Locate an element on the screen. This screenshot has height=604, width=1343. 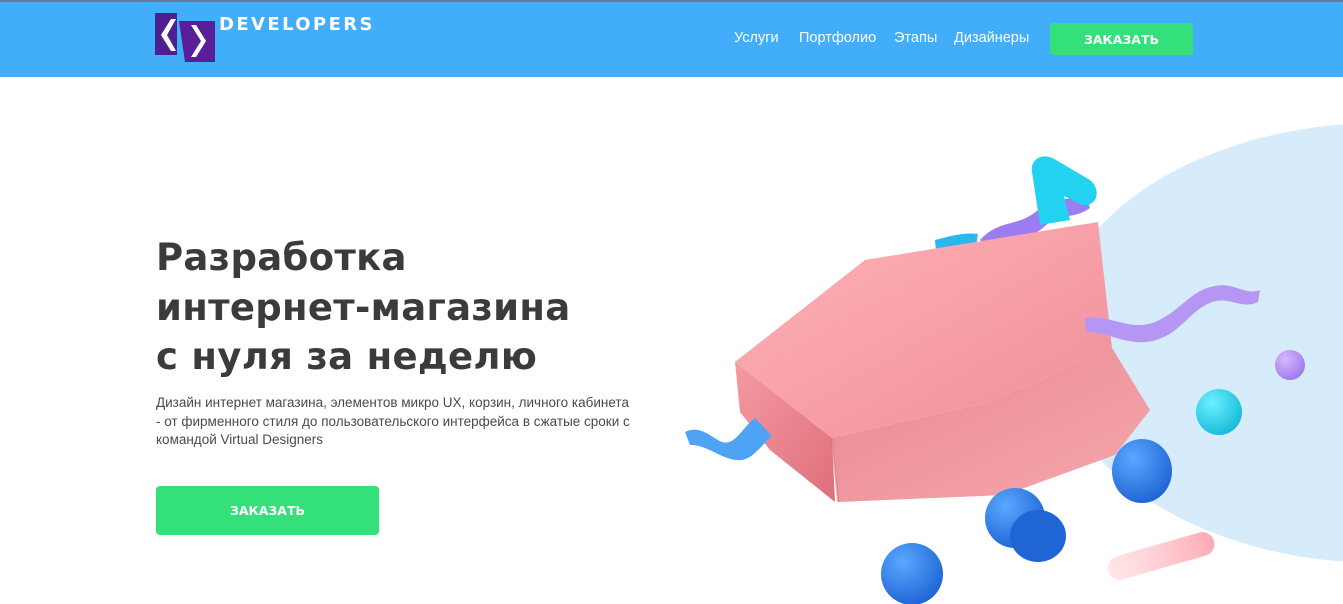
nav-link-stages: Этапы is located at coordinates (915, 38).